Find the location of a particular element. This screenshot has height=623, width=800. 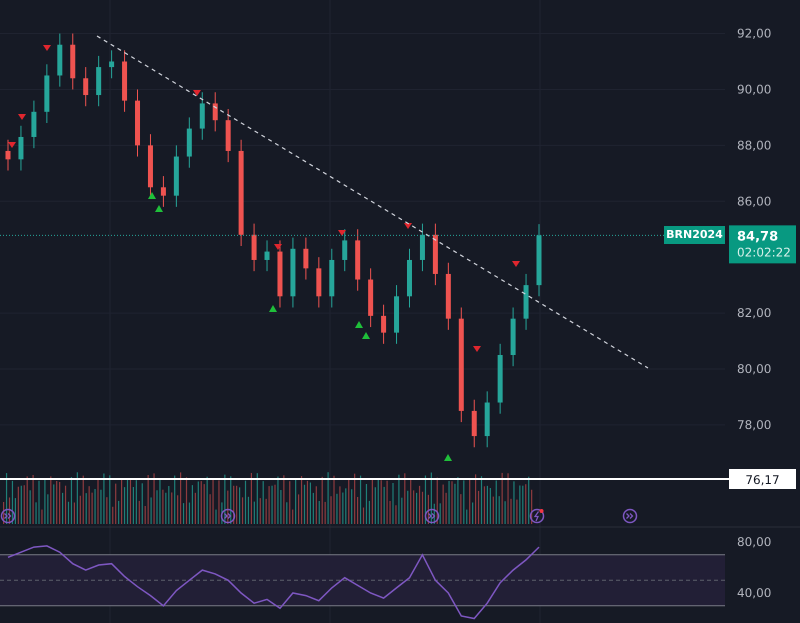

price-axis-label: 88,00 is located at coordinates (754, 145).